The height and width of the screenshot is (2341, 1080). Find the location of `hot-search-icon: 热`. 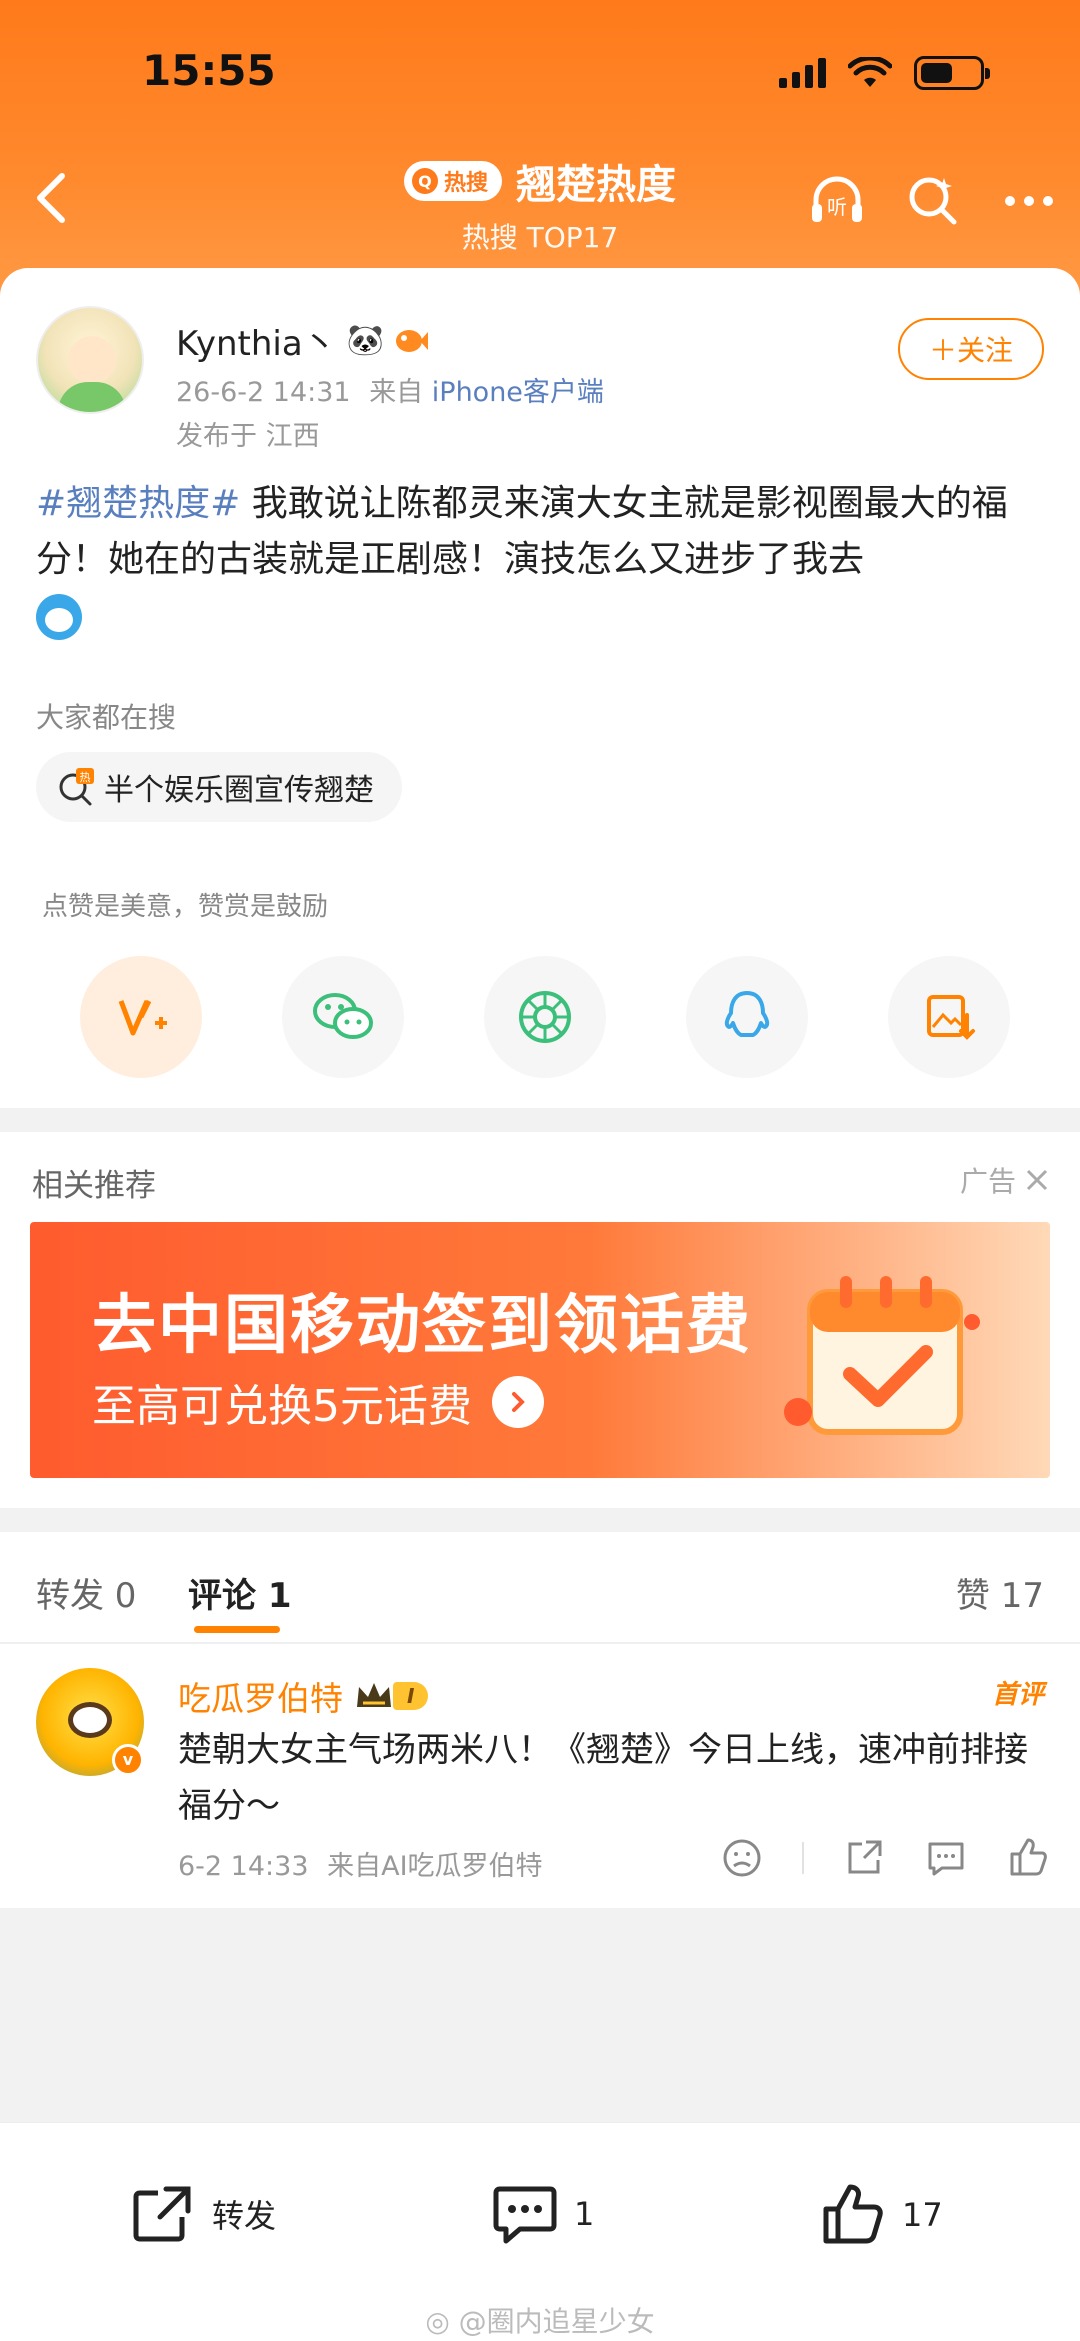

hot-search-icon: 热 is located at coordinates (76, 787).